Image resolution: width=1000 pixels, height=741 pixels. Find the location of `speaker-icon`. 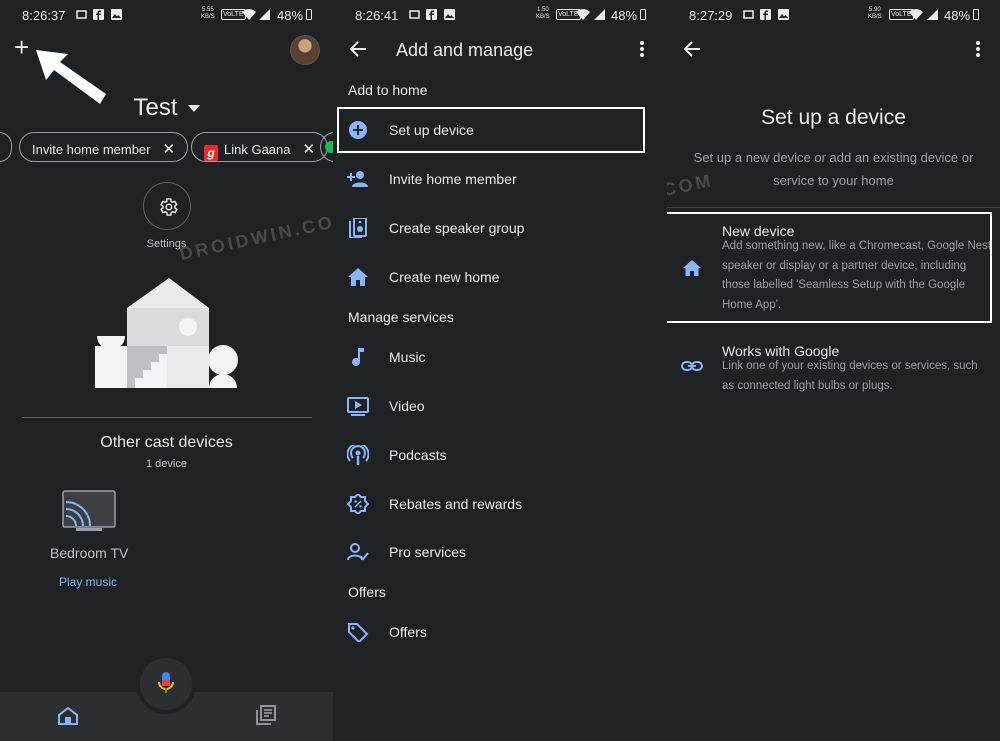

speaker-icon is located at coordinates (358, 228).